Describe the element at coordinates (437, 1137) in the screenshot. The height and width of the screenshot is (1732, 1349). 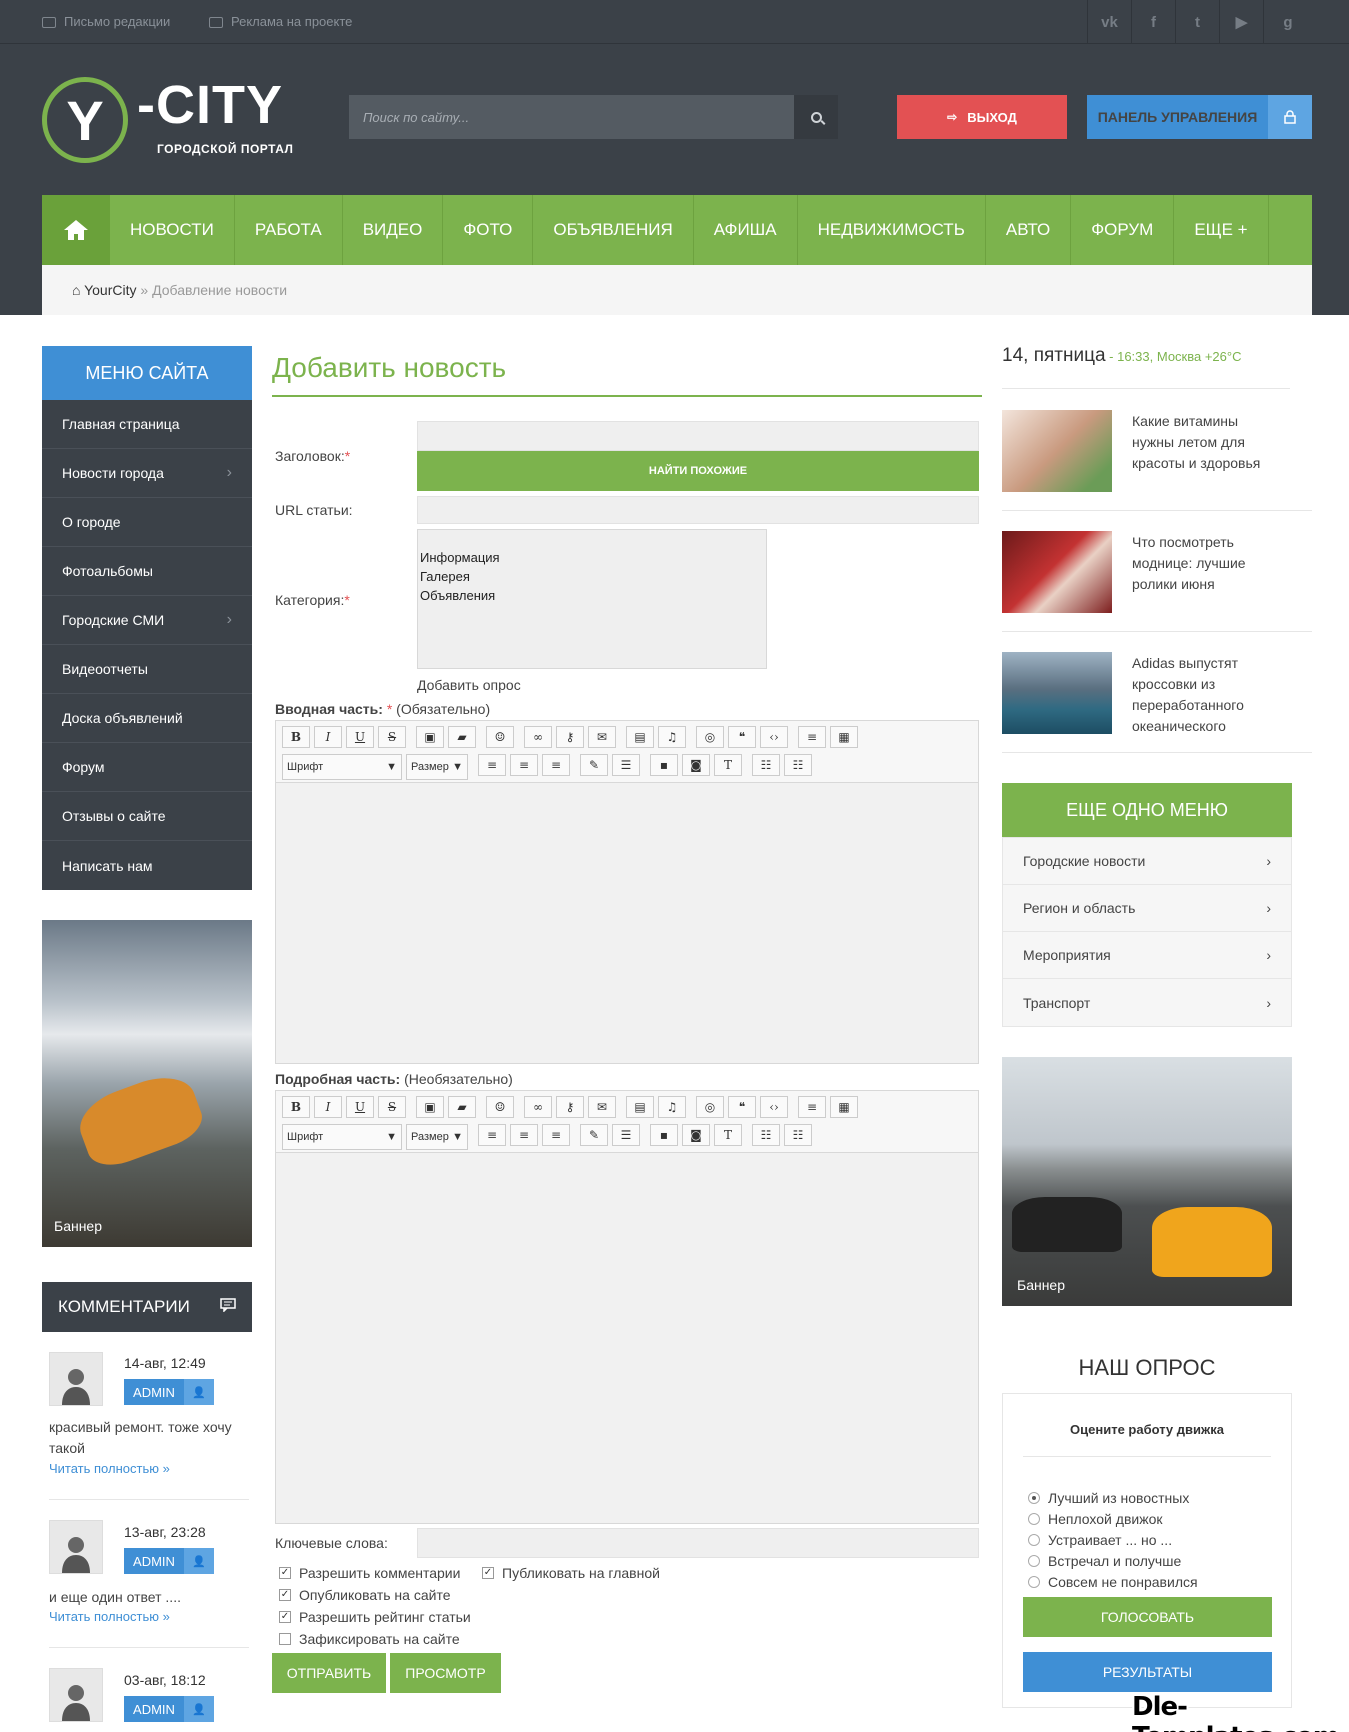
I see `size-select: Размер ▼` at that location.